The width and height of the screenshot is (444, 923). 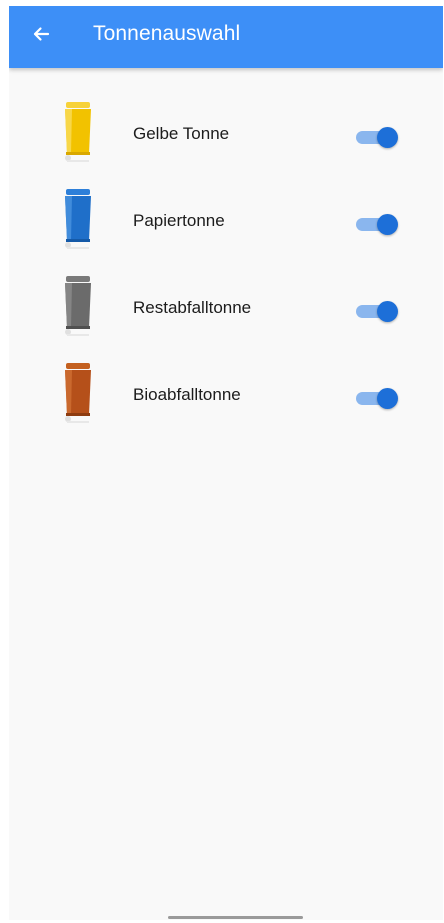 What do you see at coordinates (78, 220) in the screenshot?
I see `blue-bin-icon` at bounding box center [78, 220].